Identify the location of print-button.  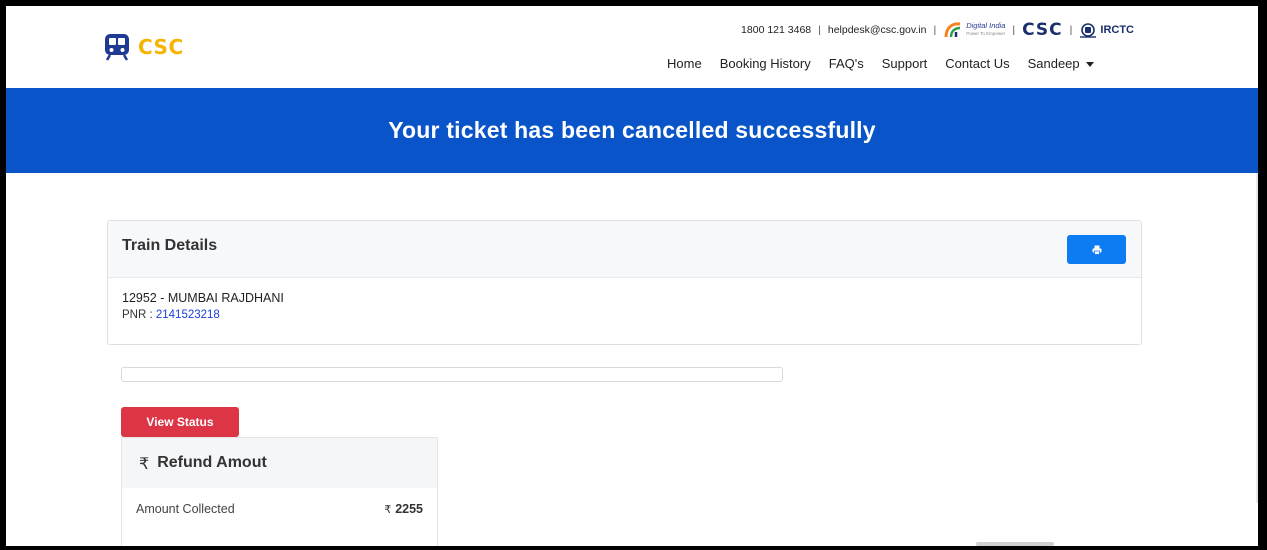
(1096, 249).